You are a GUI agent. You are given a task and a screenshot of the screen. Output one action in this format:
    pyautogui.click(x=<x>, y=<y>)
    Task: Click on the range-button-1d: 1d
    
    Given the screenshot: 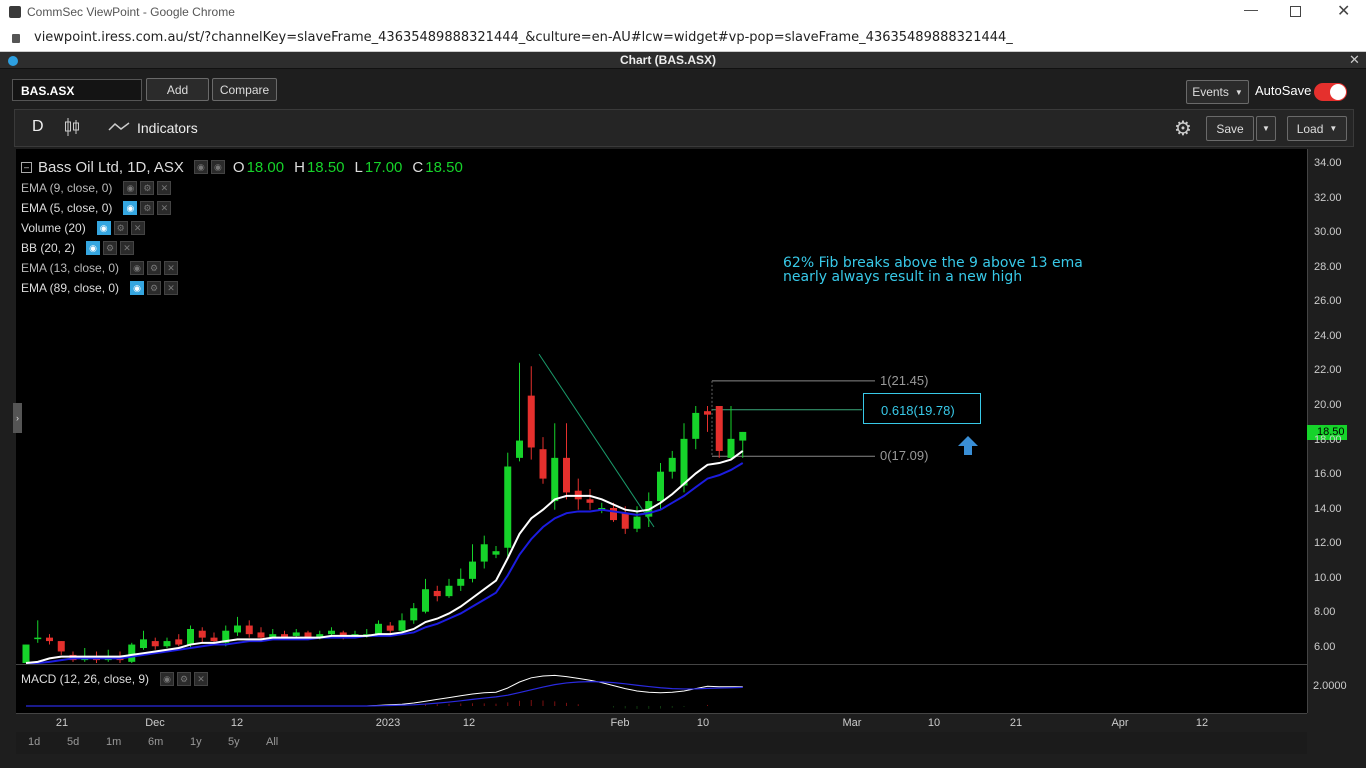 What is the action you would take?
    pyautogui.click(x=34, y=742)
    